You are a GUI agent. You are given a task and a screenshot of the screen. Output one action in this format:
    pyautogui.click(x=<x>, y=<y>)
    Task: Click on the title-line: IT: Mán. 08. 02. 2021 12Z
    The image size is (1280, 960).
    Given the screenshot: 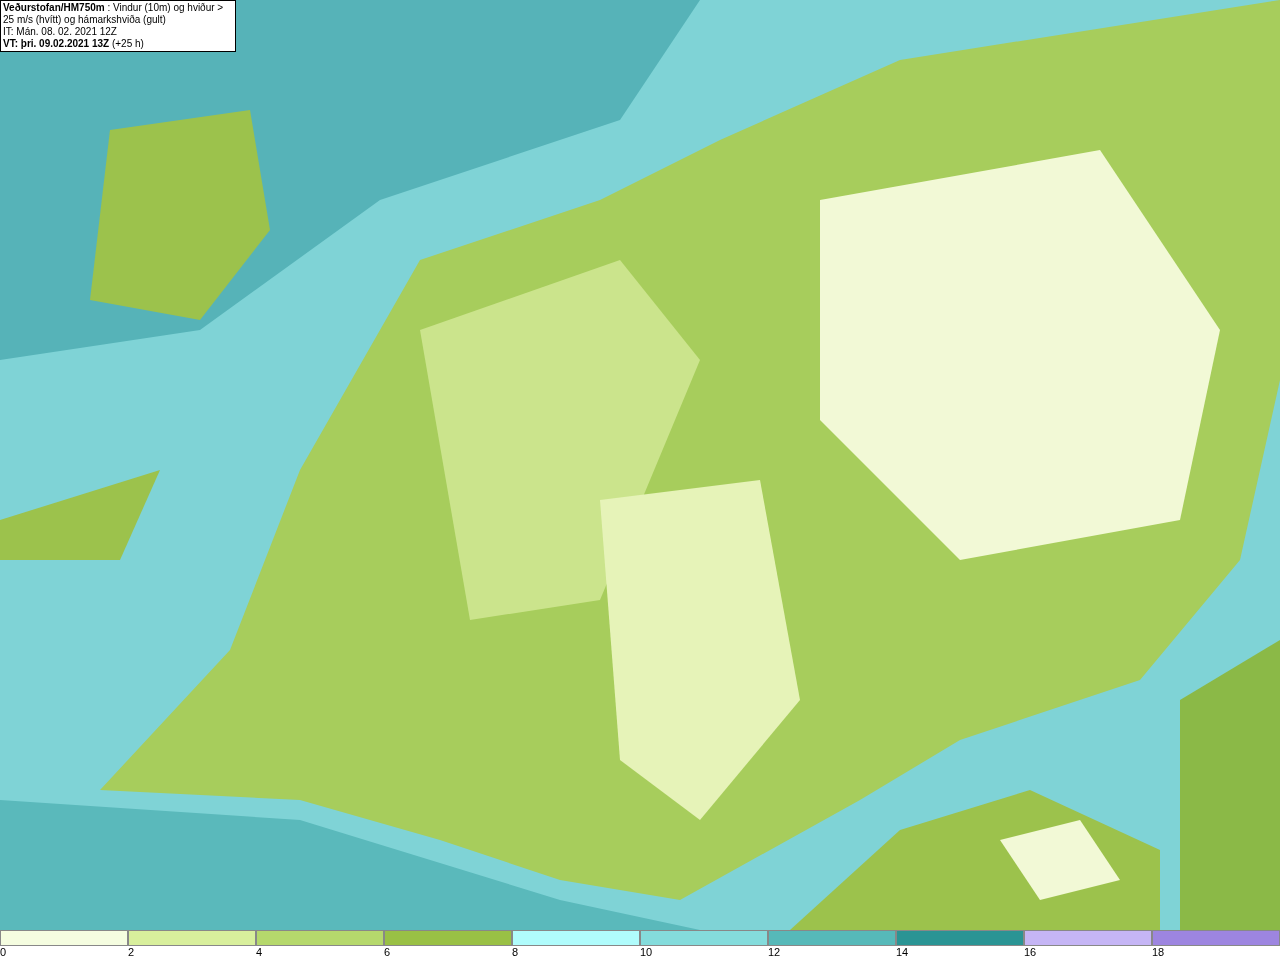 What is the action you would take?
    pyautogui.click(x=60, y=32)
    